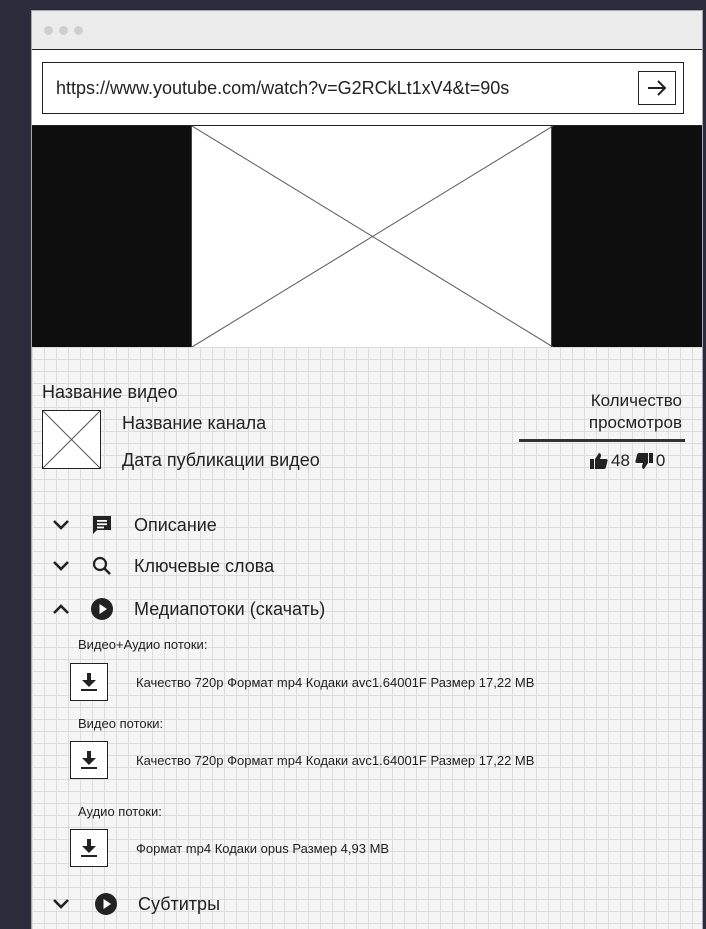 The height and width of the screenshot is (929, 706). Describe the element at coordinates (61, 609) in the screenshot. I see `chevron-up-icon` at that location.